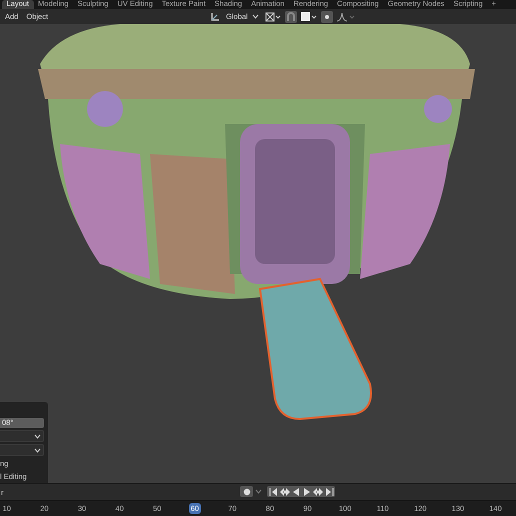  I want to click on snap-icon, so click(290, 16).